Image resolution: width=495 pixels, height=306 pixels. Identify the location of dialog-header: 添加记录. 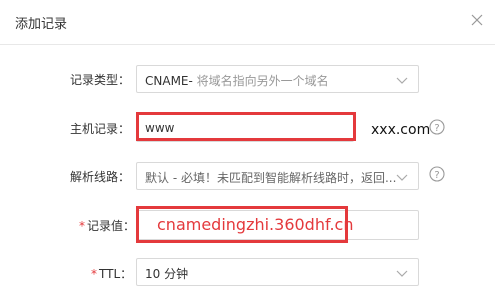
(247, 22).